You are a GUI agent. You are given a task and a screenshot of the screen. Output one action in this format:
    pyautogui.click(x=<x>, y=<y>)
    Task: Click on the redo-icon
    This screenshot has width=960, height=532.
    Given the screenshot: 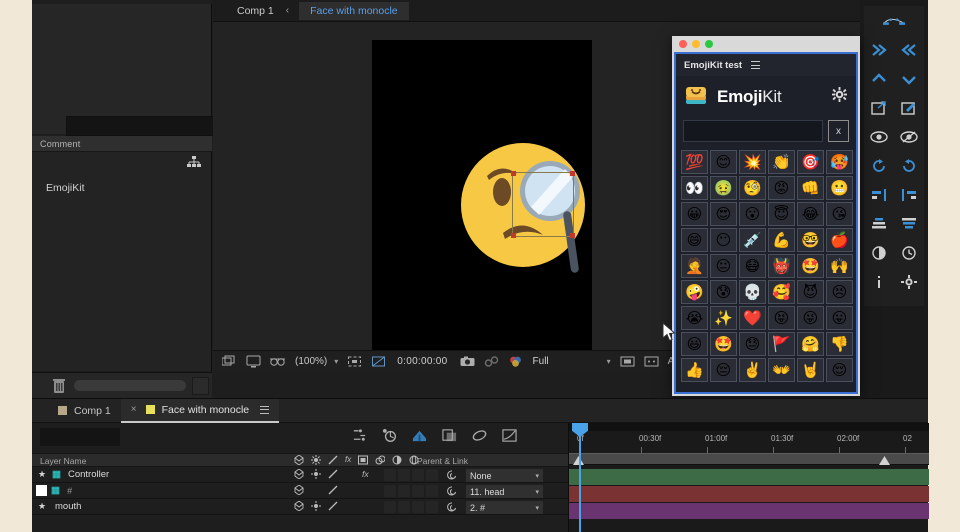 What is the action you would take?
    pyautogui.click(x=879, y=166)
    